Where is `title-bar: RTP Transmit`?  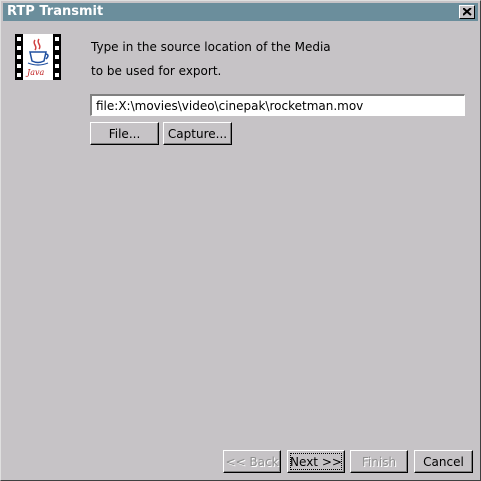
title-bar: RTP Transmit is located at coordinates (240, 12).